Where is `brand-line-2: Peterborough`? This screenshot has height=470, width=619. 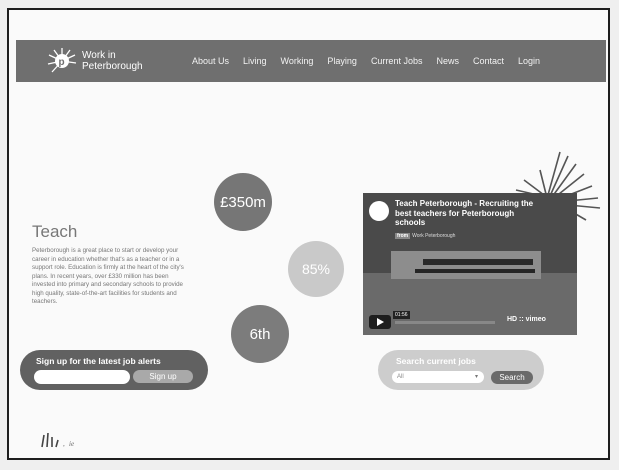 brand-line-2: Peterborough is located at coordinates (112, 66).